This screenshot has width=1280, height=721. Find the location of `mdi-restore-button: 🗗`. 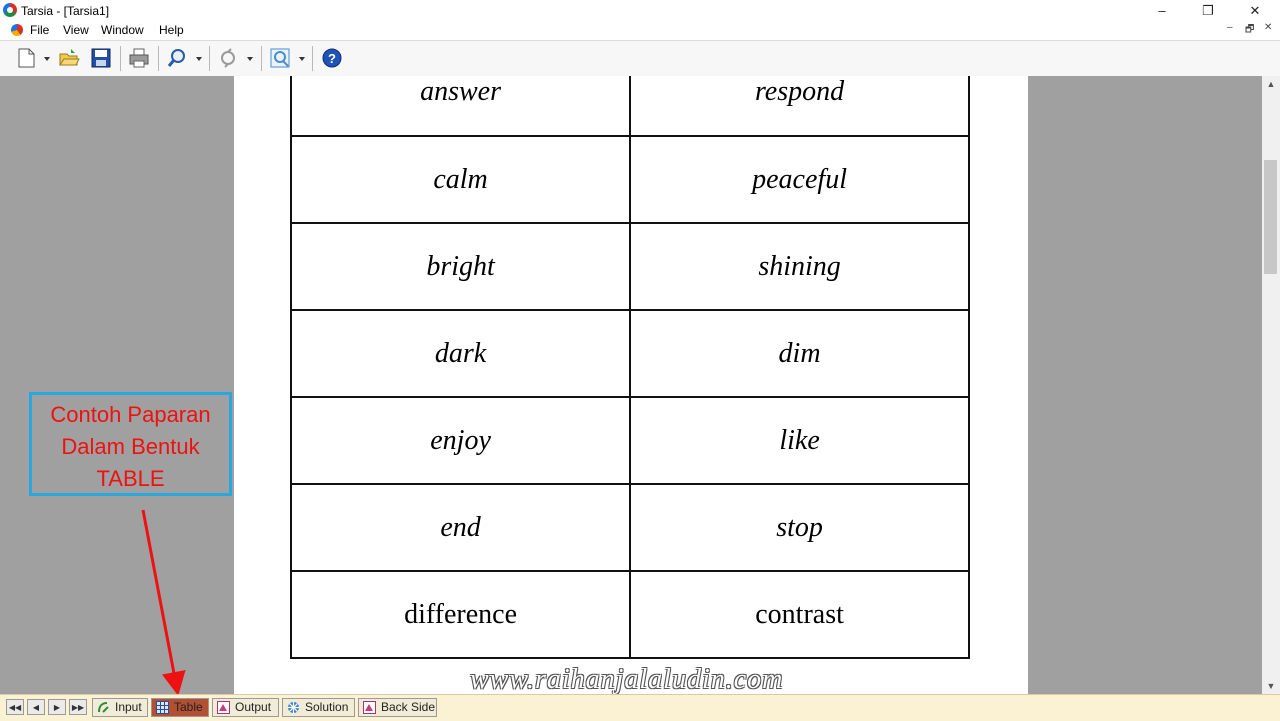

mdi-restore-button: 🗗 is located at coordinates (1249, 30).